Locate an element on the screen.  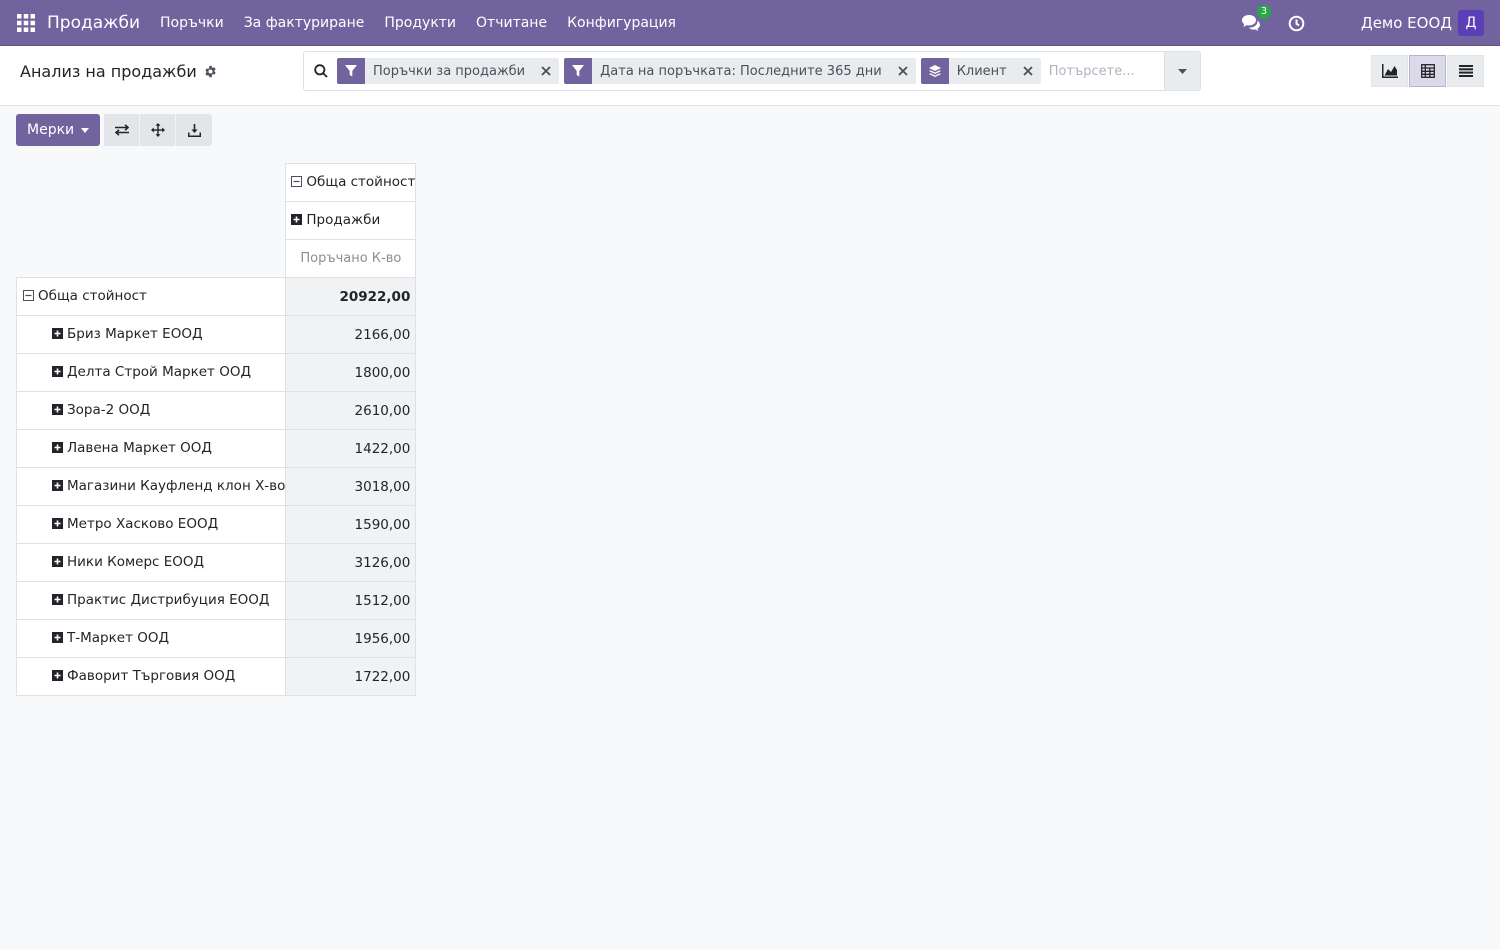
view-switcher is located at coordinates (1427, 71).